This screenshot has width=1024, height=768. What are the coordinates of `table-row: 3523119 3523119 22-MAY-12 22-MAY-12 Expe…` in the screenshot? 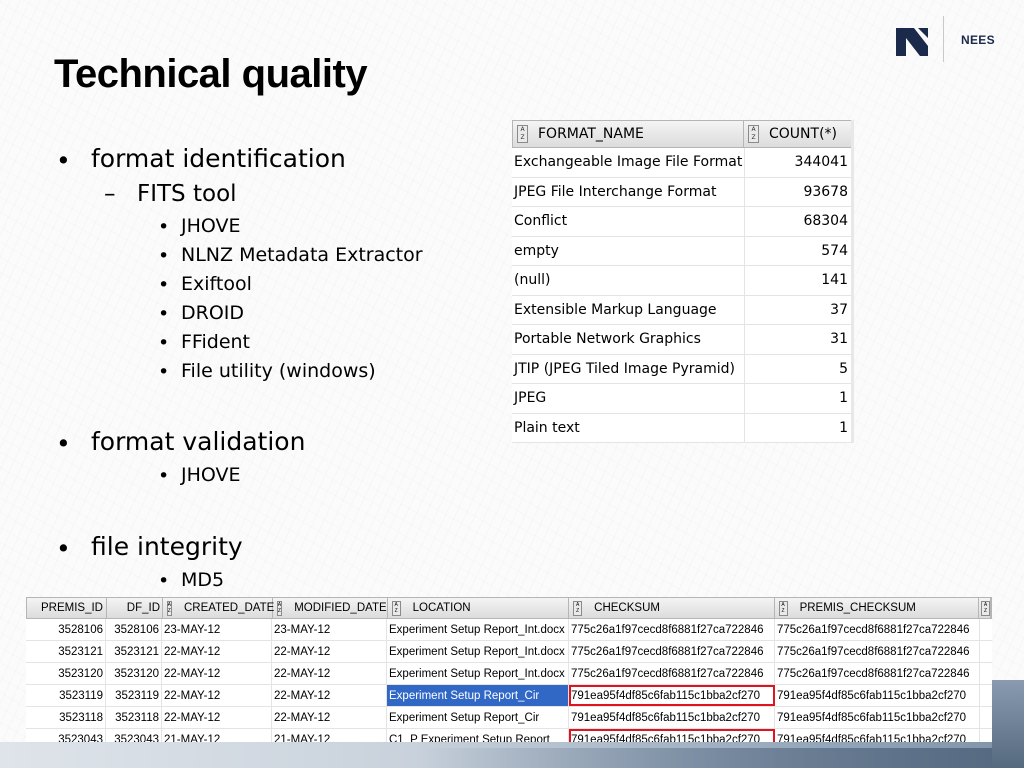 It's located at (509, 696).